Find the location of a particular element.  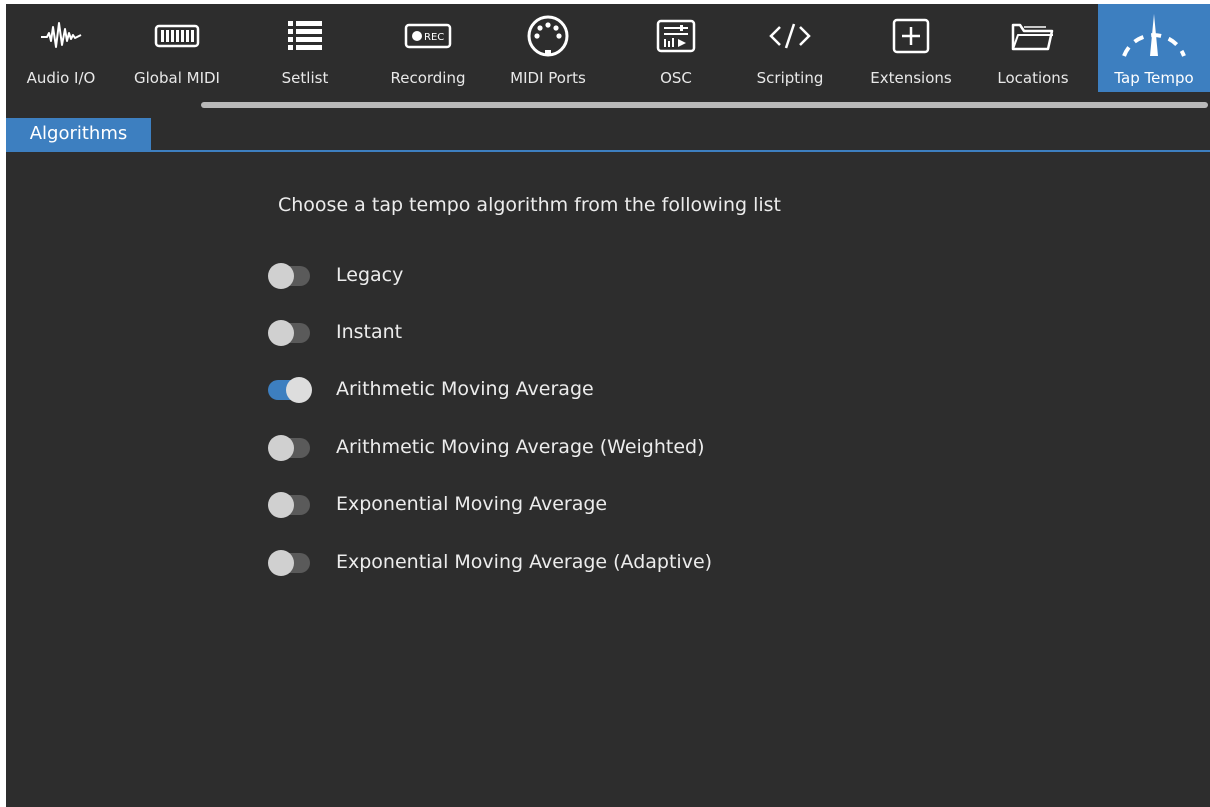

toolbar-item-locations: Locations is located at coordinates (1033, 48).